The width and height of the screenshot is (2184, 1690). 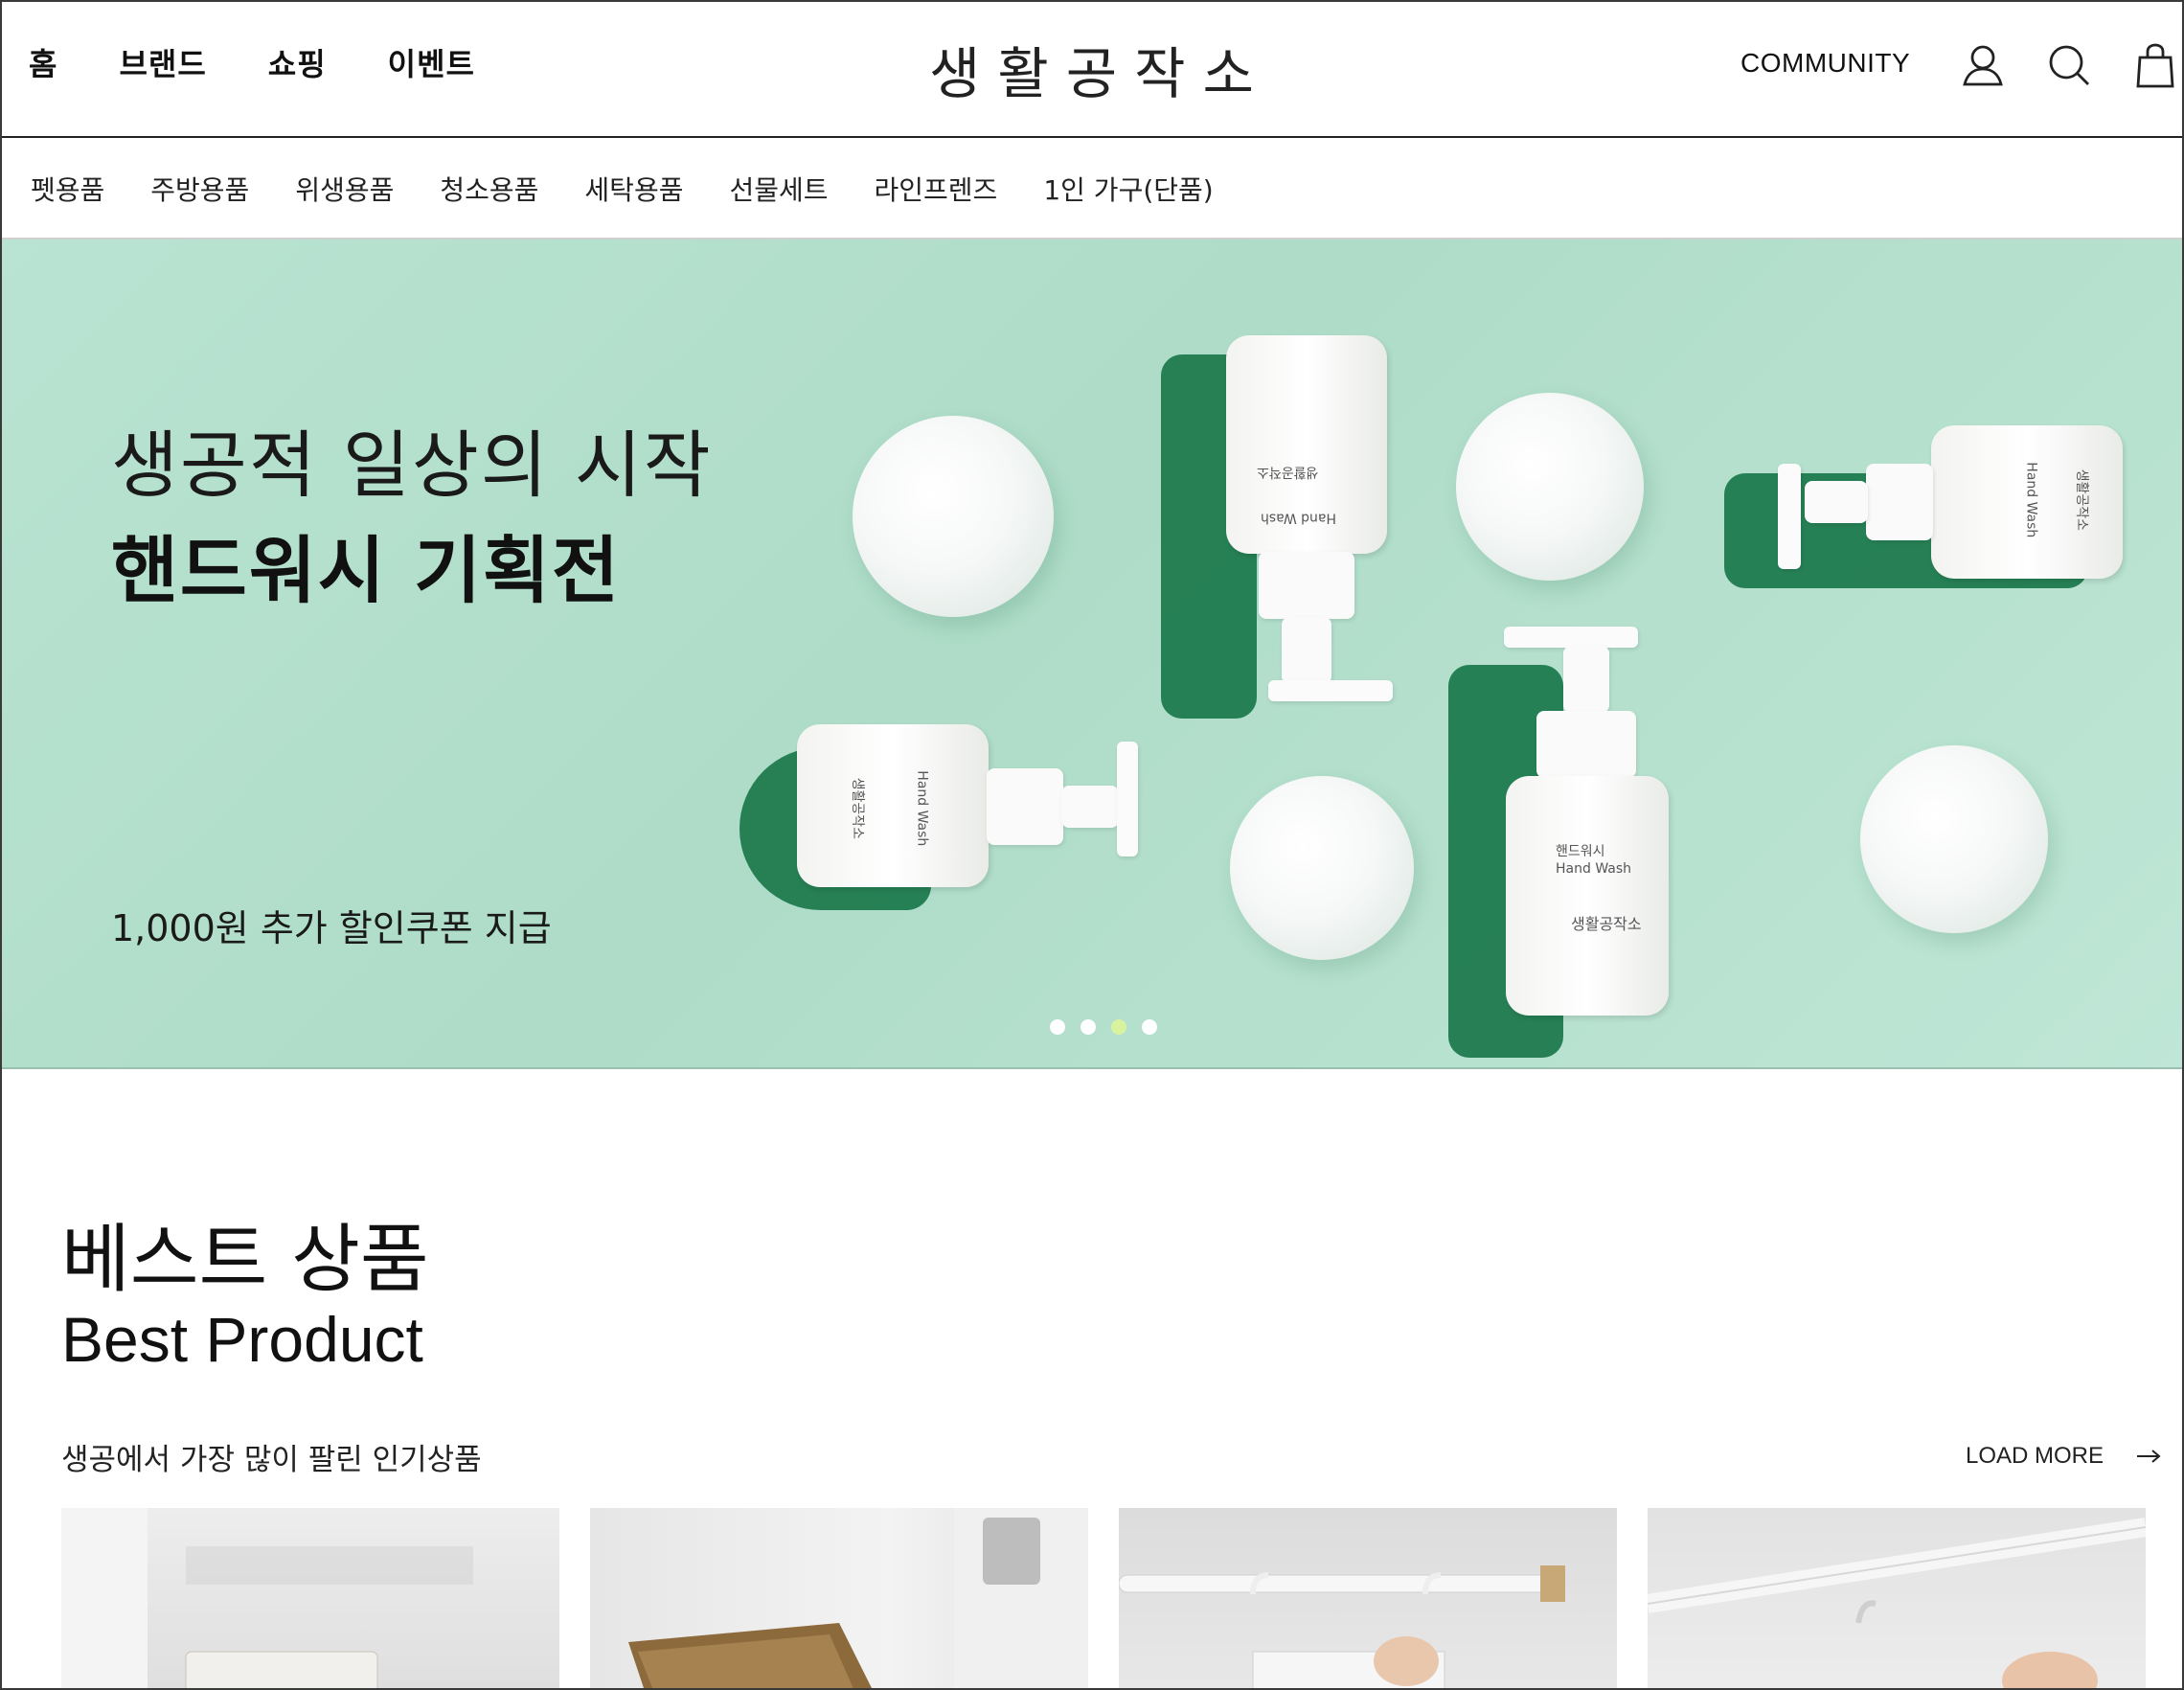 What do you see at coordinates (779, 189) in the screenshot?
I see `category-gift-set: 선물세트` at bounding box center [779, 189].